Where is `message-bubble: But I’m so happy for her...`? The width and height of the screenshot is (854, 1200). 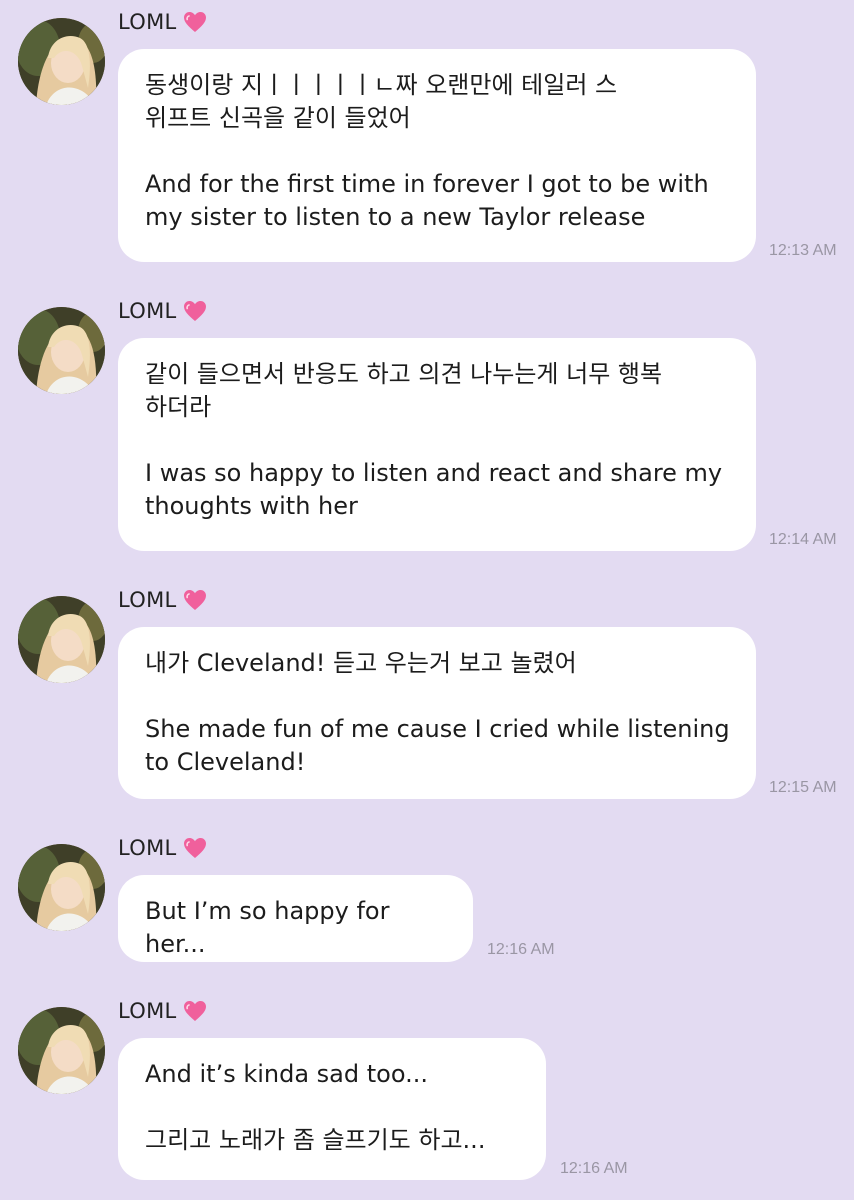 message-bubble: But I’m so happy for her... is located at coordinates (295, 918).